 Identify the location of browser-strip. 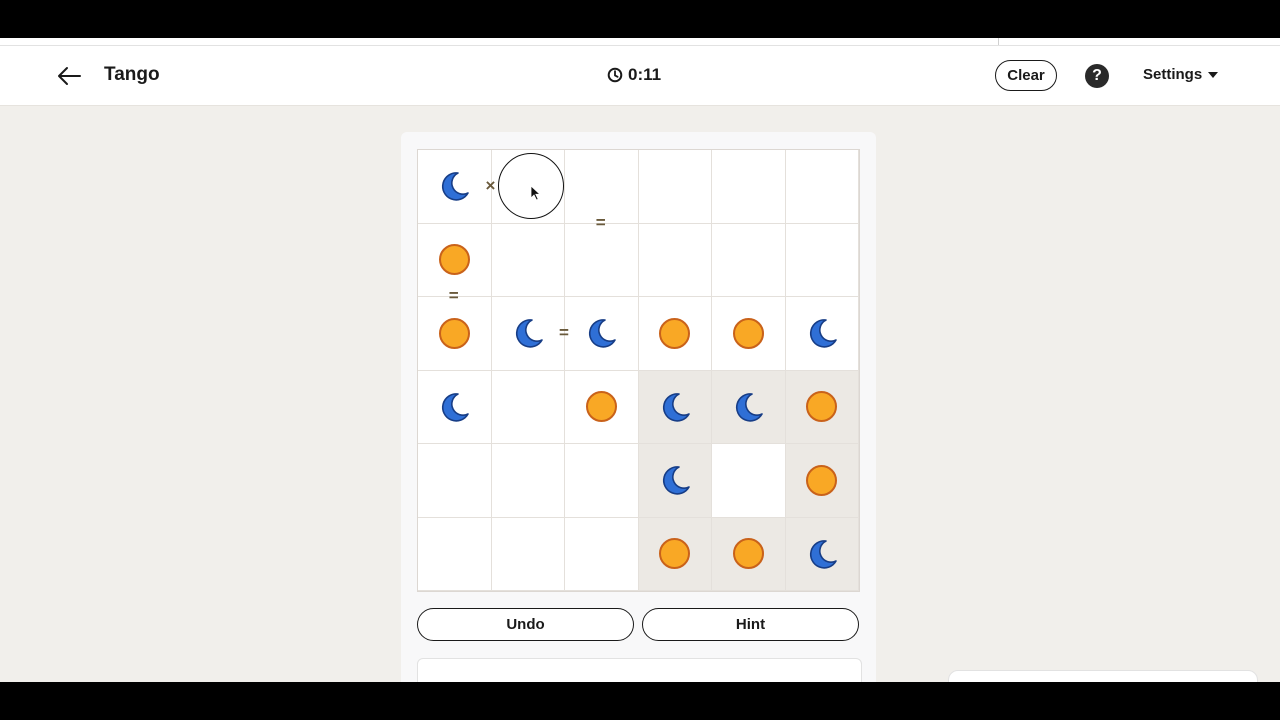
(640, 42).